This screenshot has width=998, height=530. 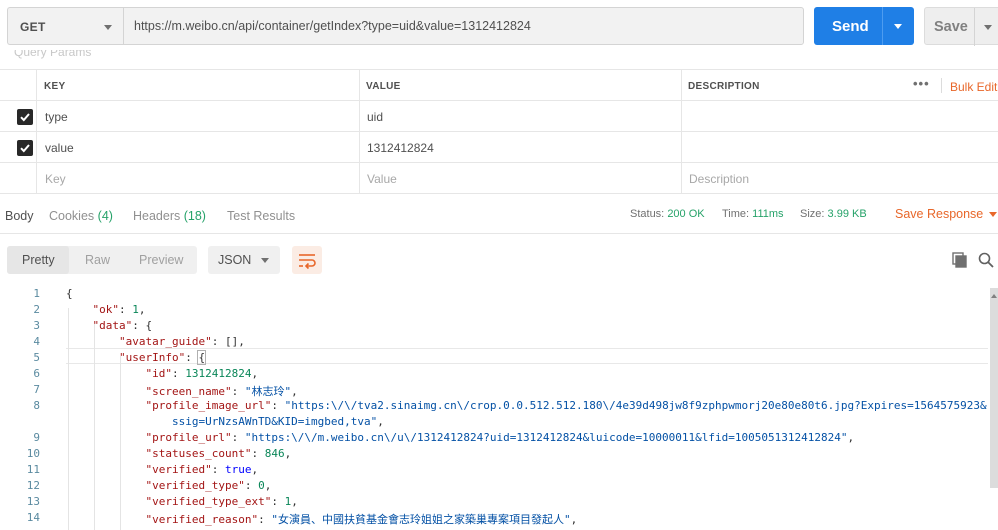 What do you see at coordinates (850, 26) in the screenshot?
I see `send-label: Send` at bounding box center [850, 26].